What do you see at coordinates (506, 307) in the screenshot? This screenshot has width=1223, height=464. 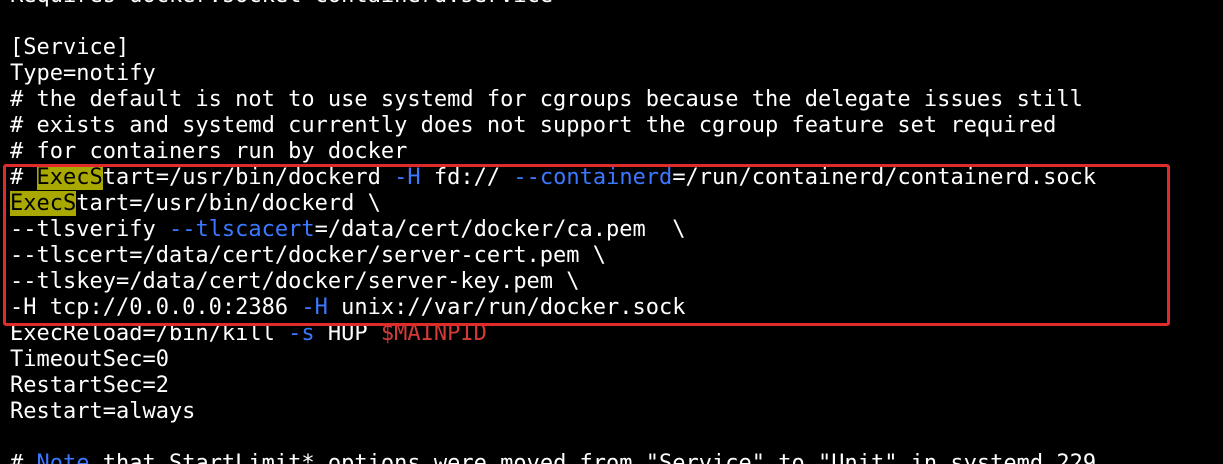 I see `line-text: unix://var/run/docker.sock` at bounding box center [506, 307].